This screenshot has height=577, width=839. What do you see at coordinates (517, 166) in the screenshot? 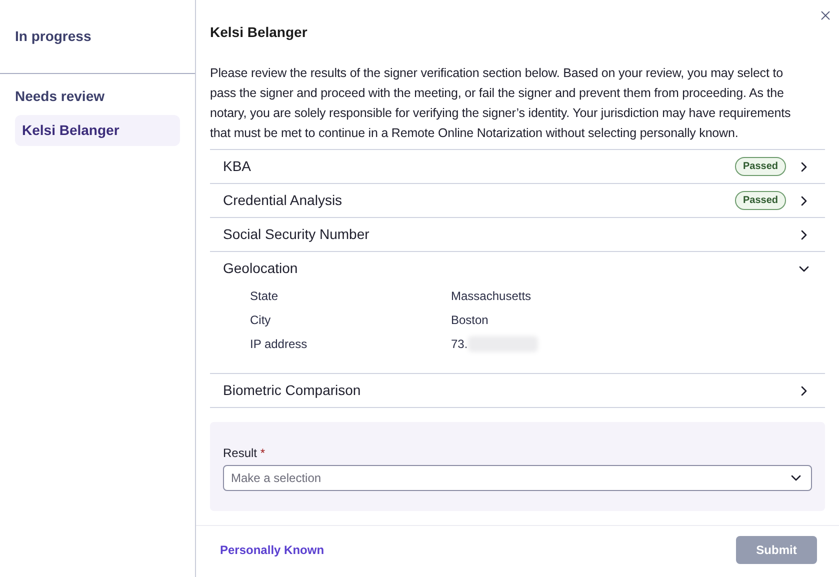
I see `section-header: KBA Passed` at bounding box center [517, 166].